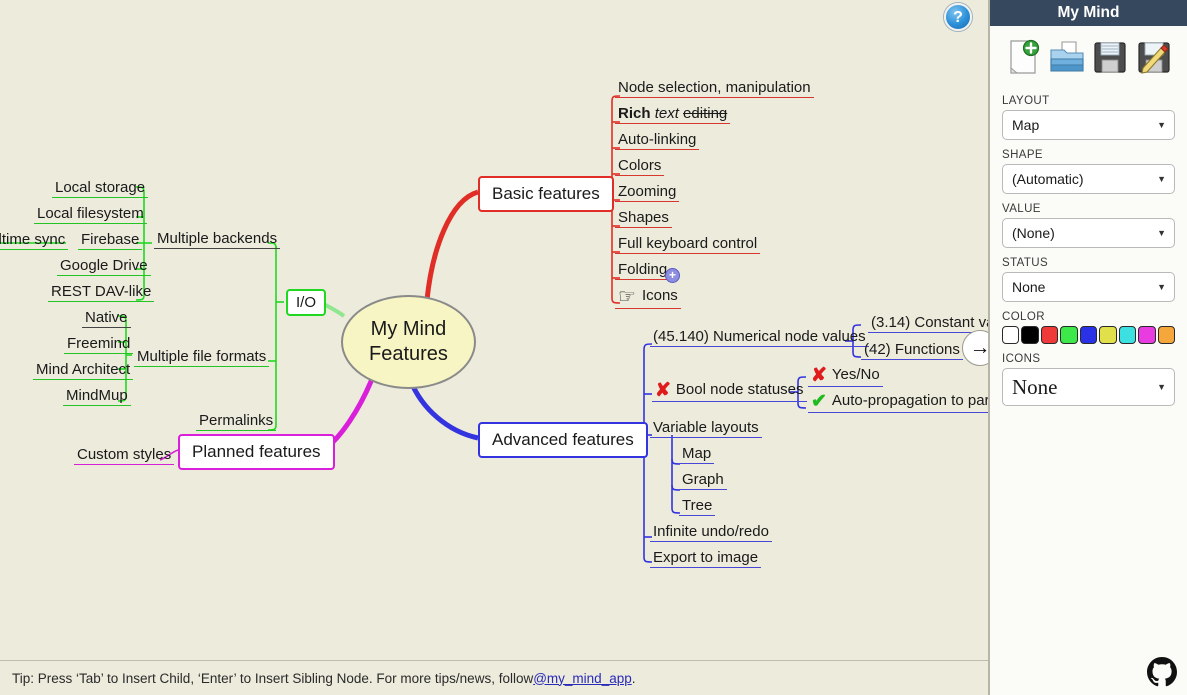 The height and width of the screenshot is (695, 1187). I want to click on floppy-disk-pencil-icon, so click(1154, 58).